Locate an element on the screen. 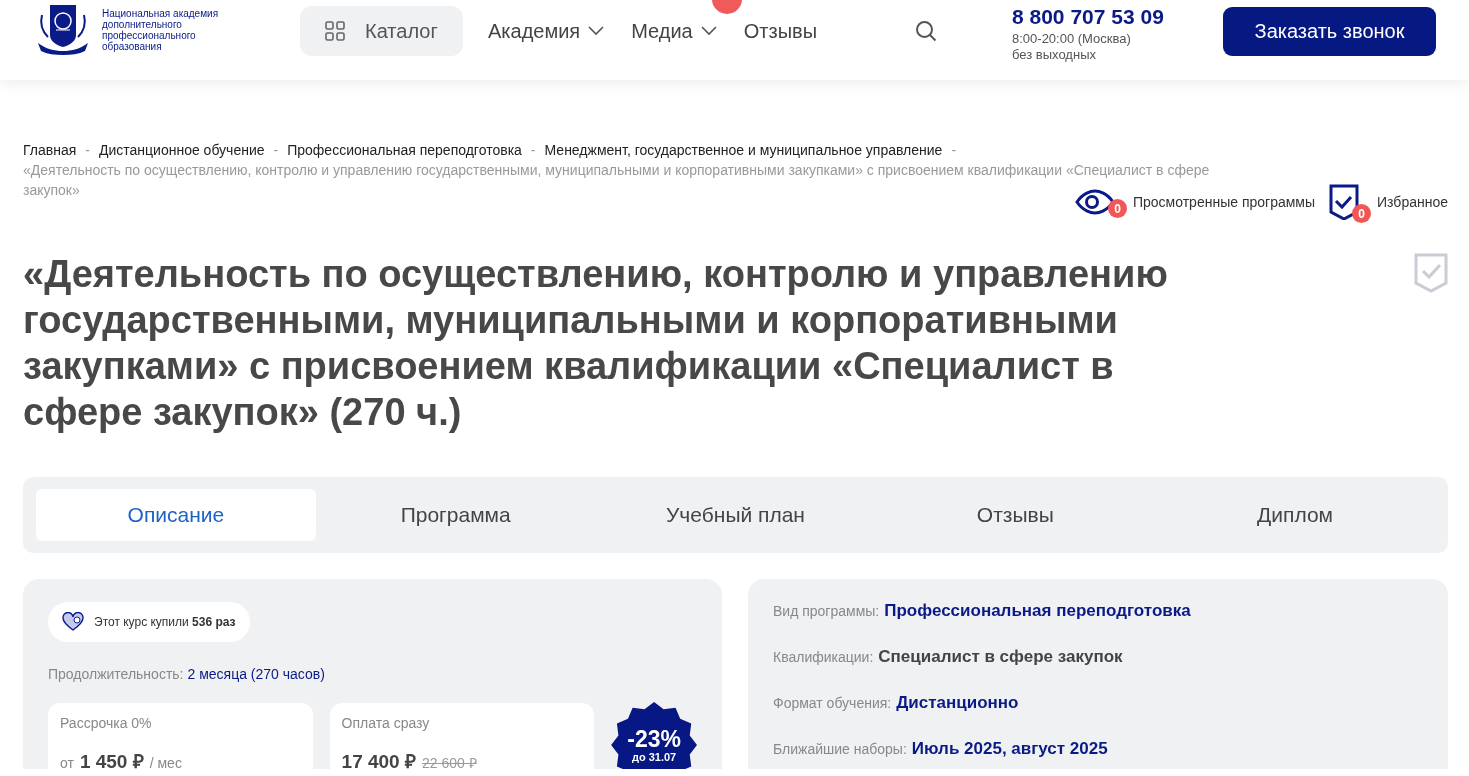 This screenshot has height=776, width=1469. breadcrumb-link: Профессиональная переподготовка is located at coordinates (404, 150).